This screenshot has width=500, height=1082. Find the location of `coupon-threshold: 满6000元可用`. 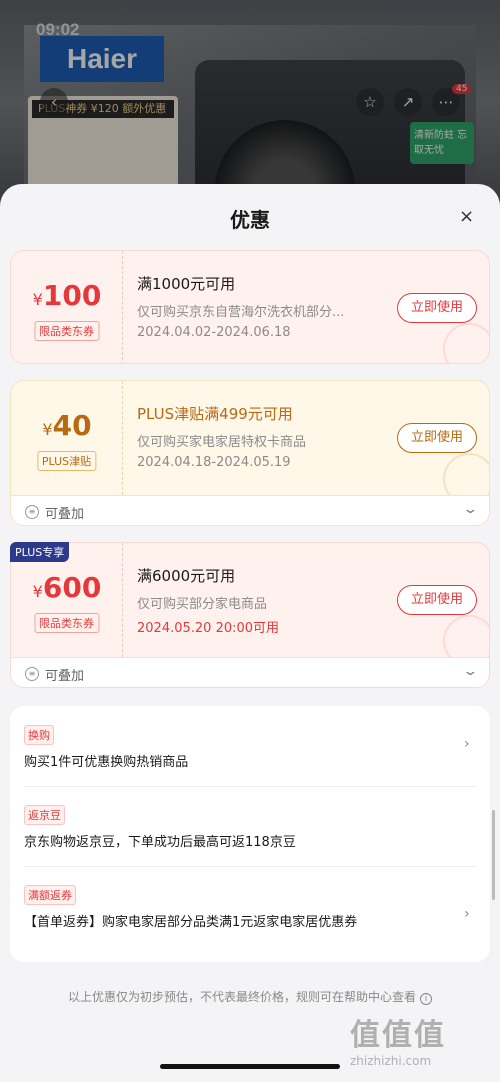

coupon-threshold: 满6000元可用 is located at coordinates (186, 576).